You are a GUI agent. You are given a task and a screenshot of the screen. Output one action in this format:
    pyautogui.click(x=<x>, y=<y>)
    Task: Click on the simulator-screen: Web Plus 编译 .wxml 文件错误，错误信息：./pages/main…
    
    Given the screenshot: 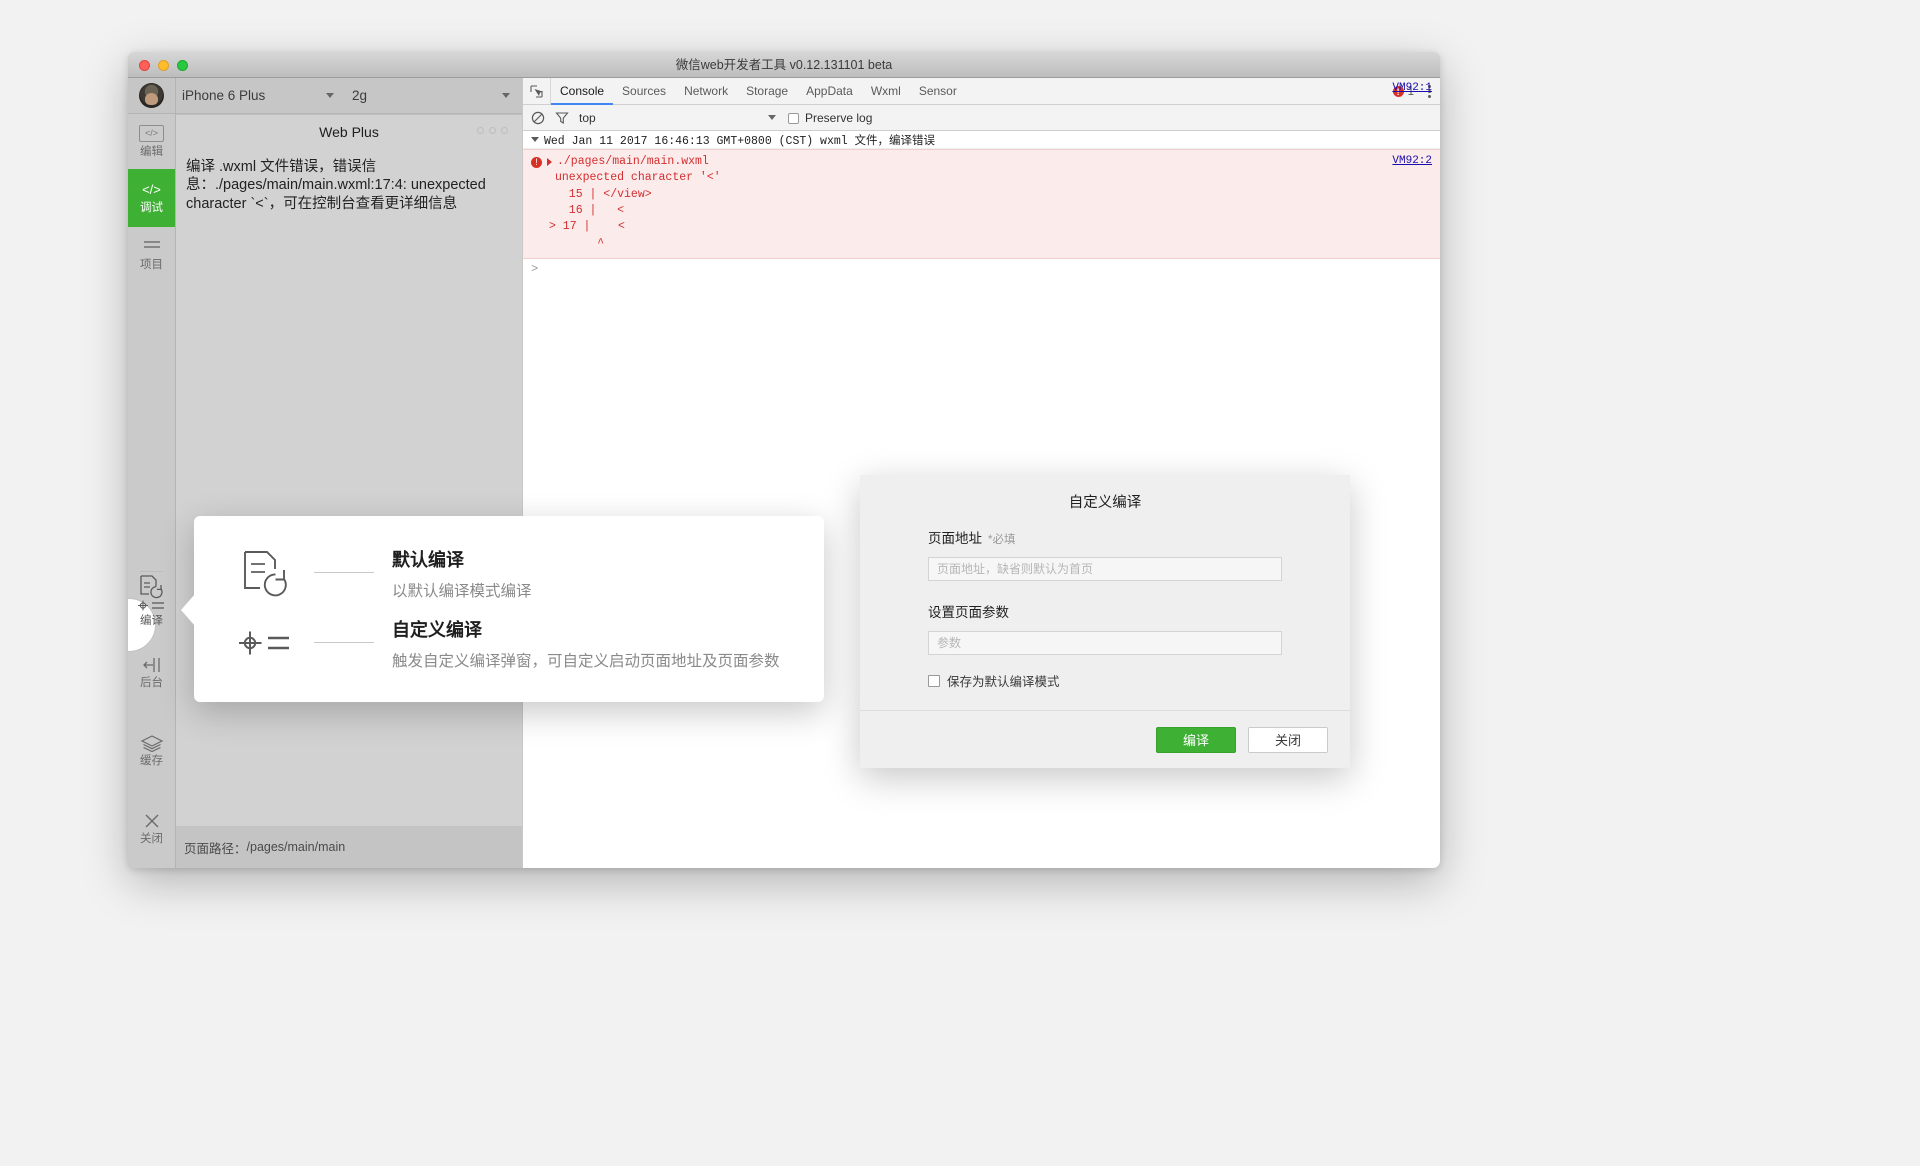 What is the action you would take?
    pyautogui.click(x=349, y=470)
    